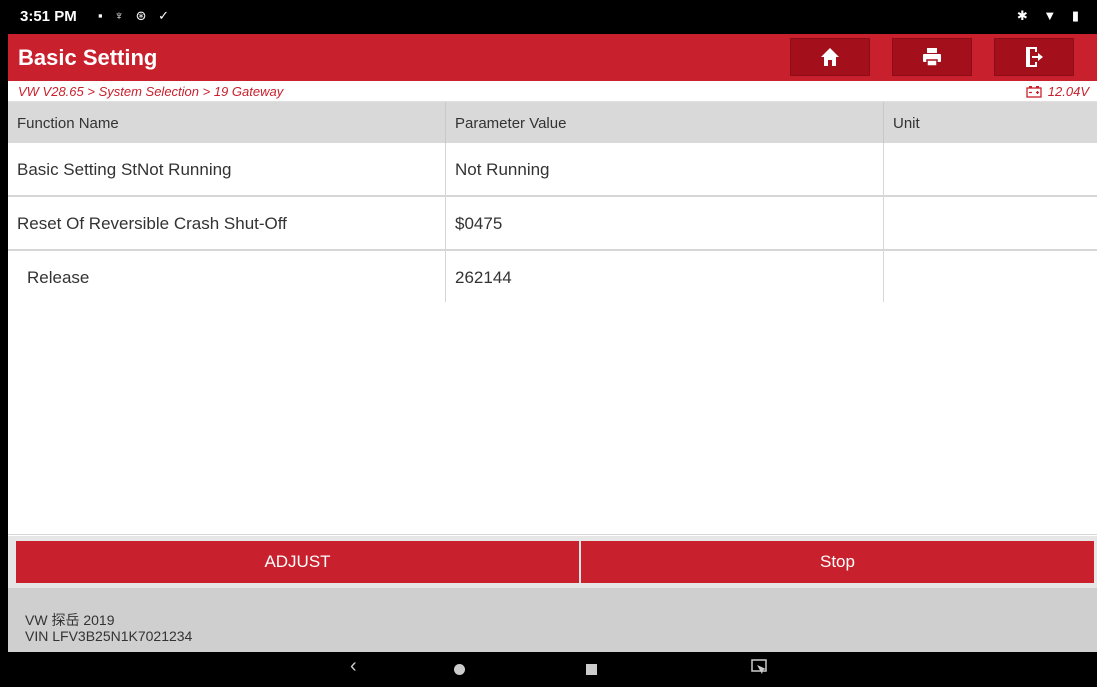  I want to click on adjust-button: ADJUST, so click(297, 562).